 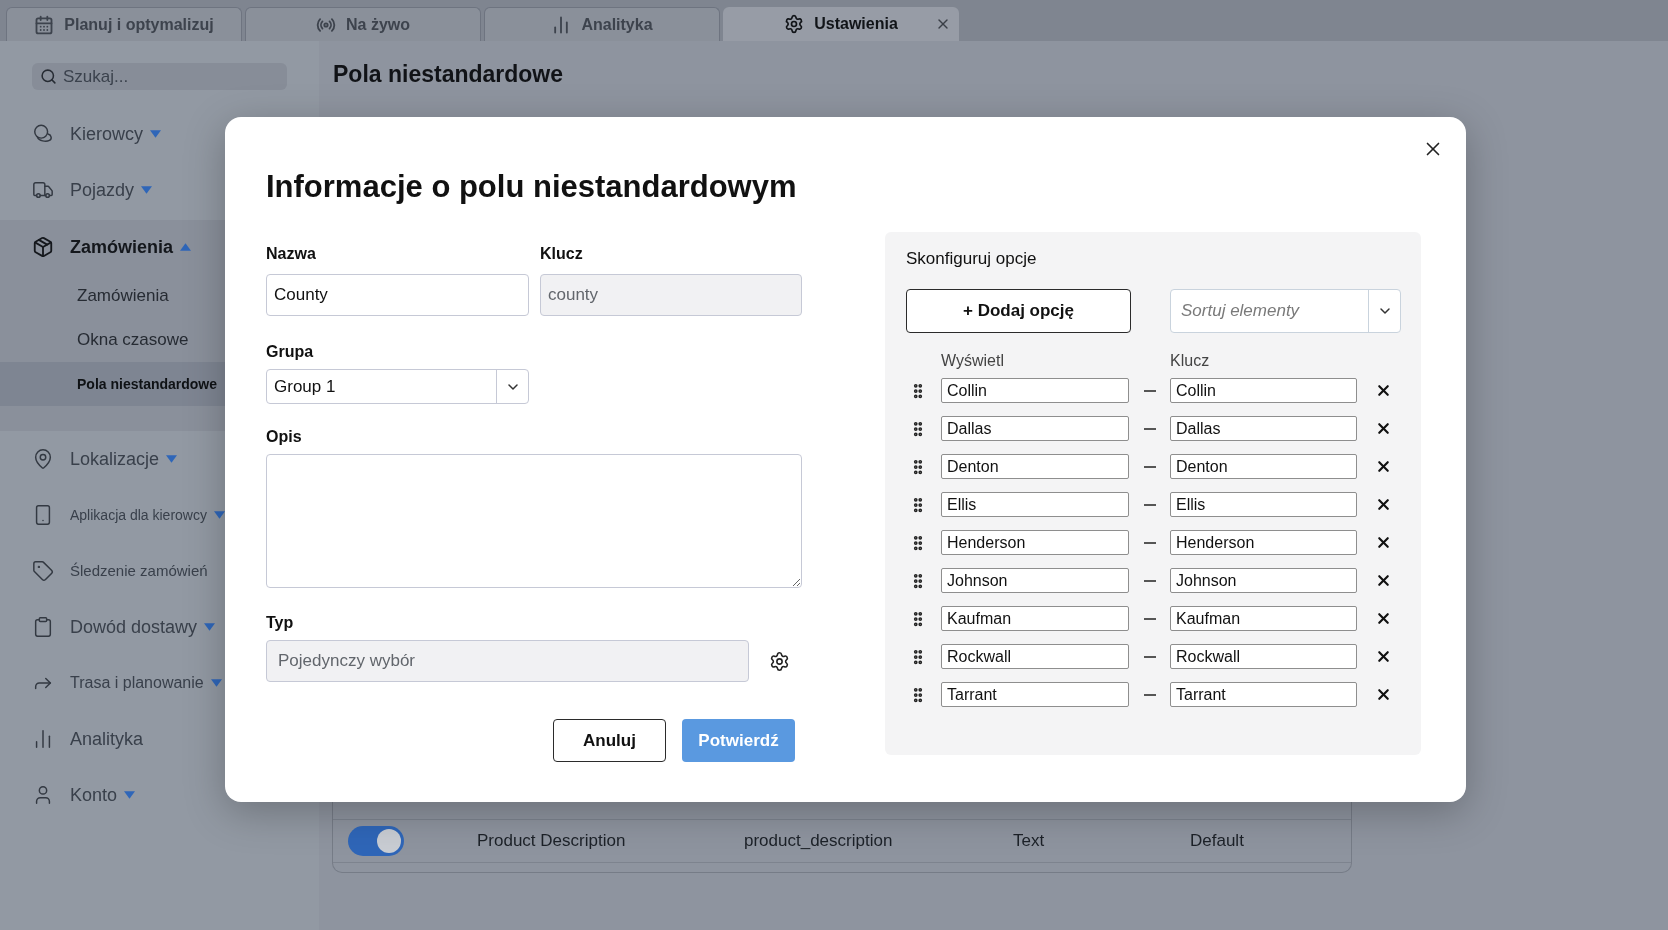 I want to click on table-cell-text: Text, so click(x=1029, y=841).